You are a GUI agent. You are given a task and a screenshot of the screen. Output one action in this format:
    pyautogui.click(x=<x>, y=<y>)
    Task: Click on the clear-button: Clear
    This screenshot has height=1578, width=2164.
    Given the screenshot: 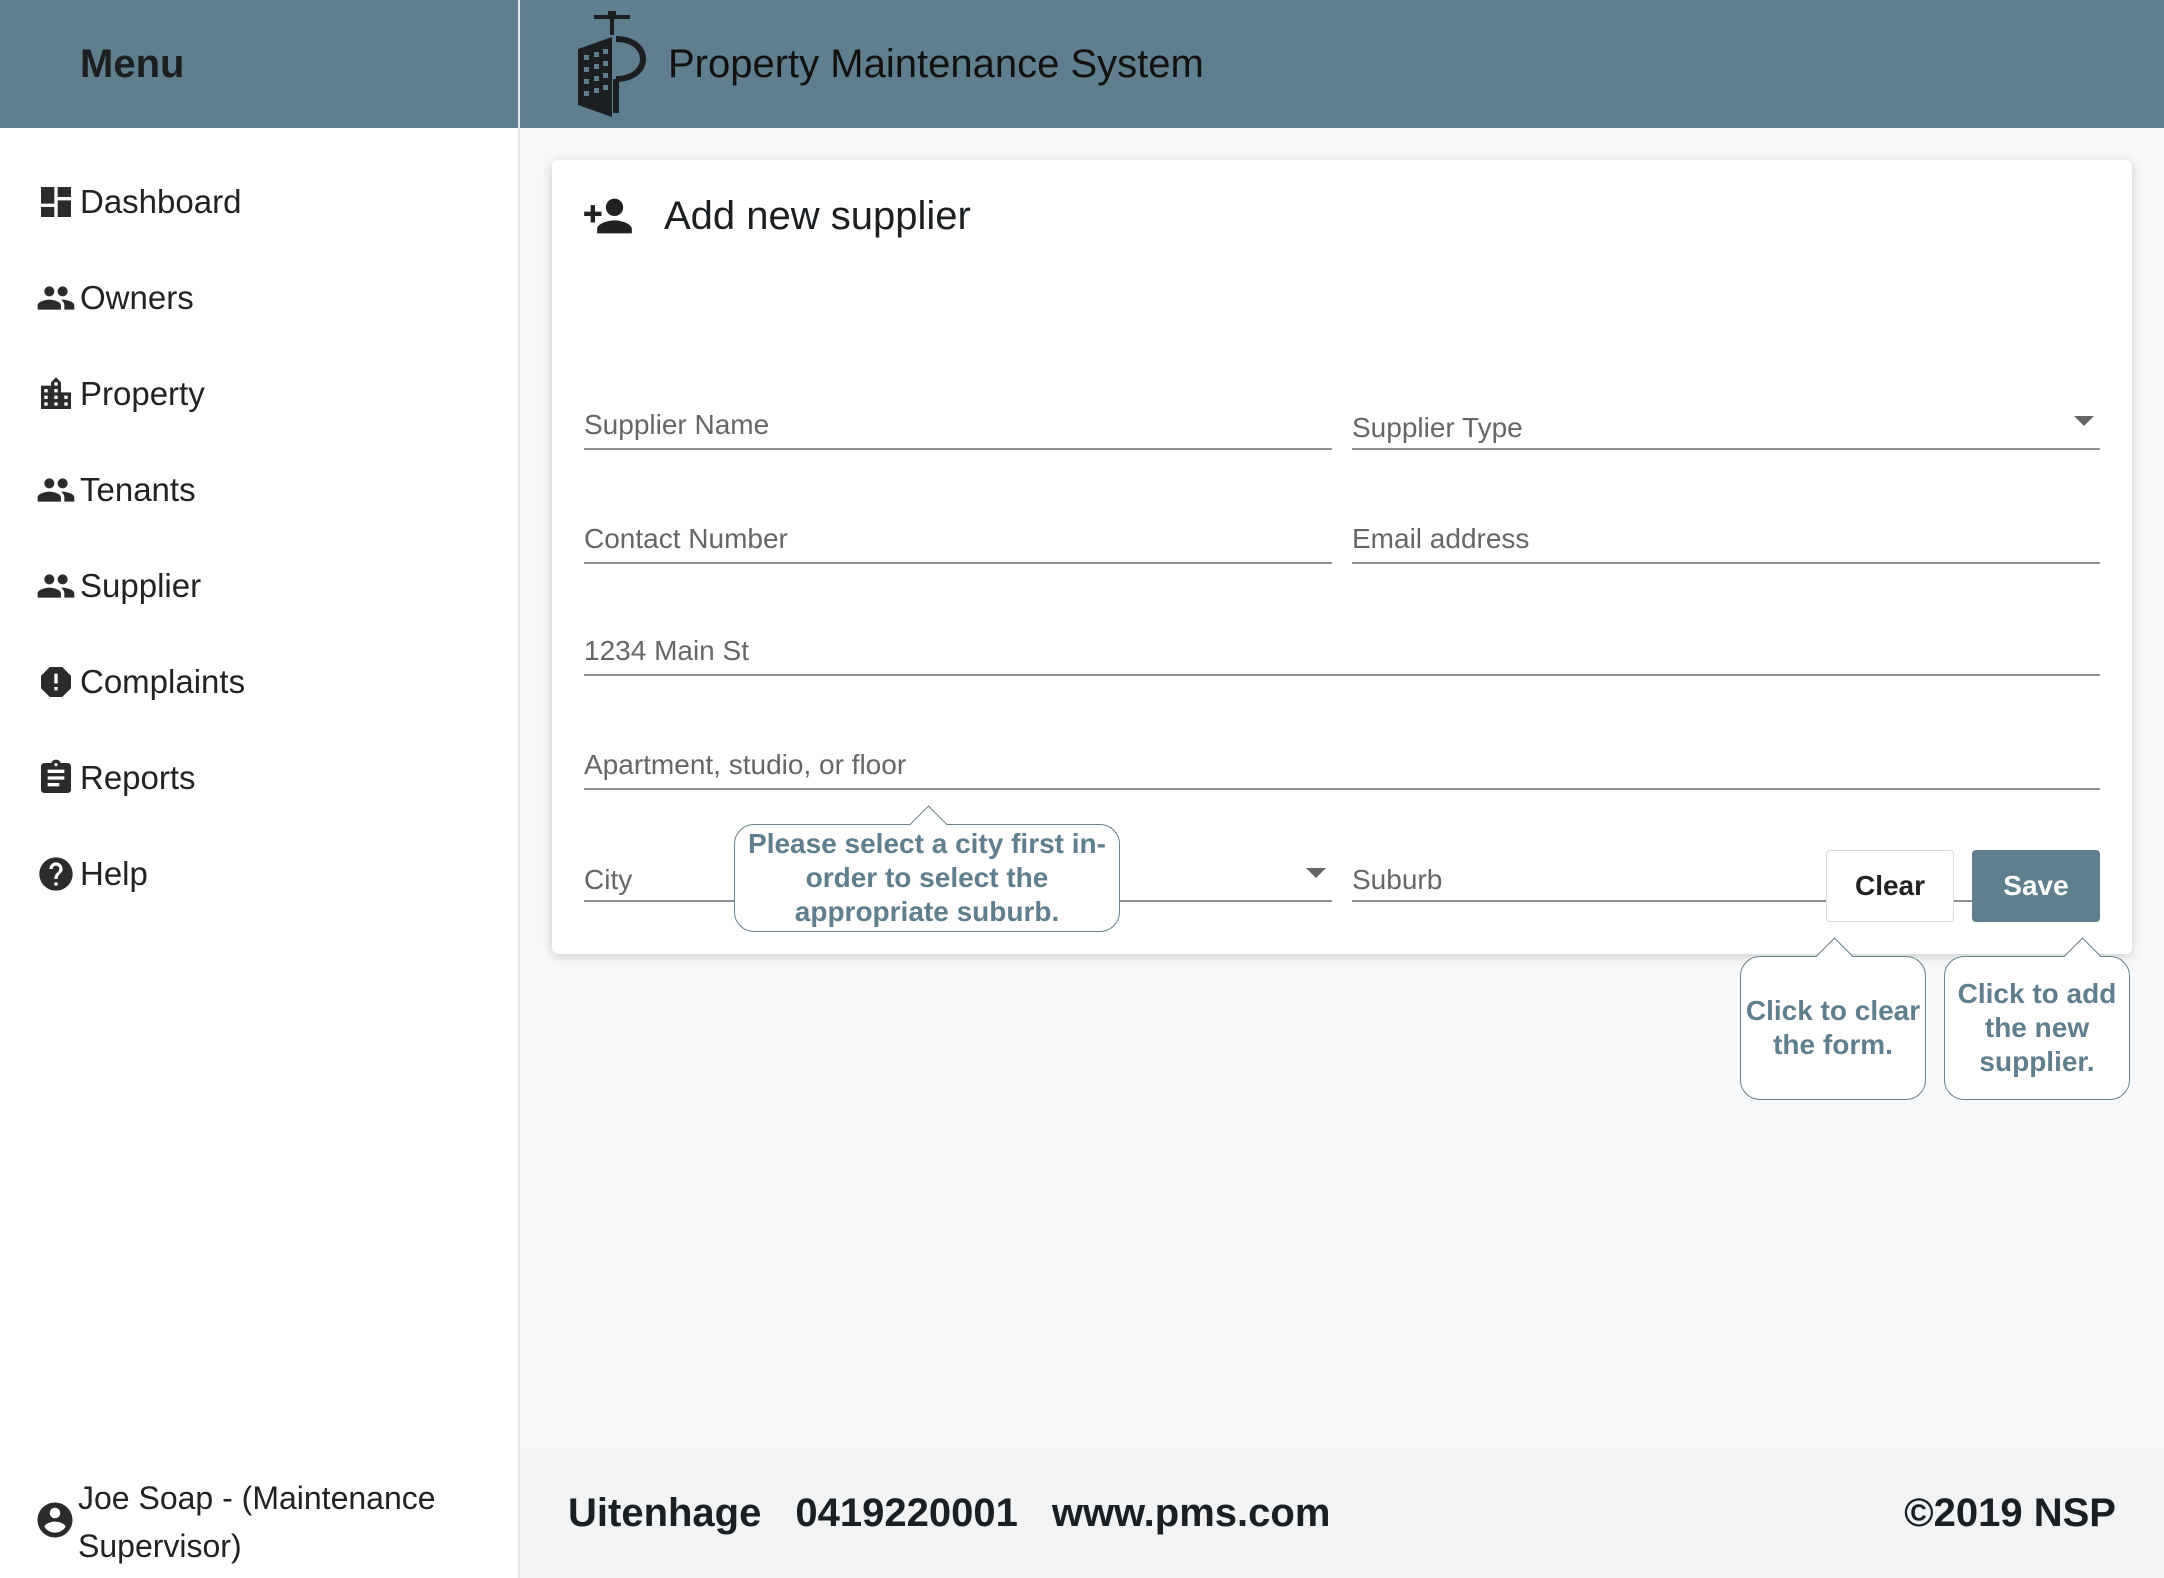 What is the action you would take?
    pyautogui.click(x=1890, y=886)
    